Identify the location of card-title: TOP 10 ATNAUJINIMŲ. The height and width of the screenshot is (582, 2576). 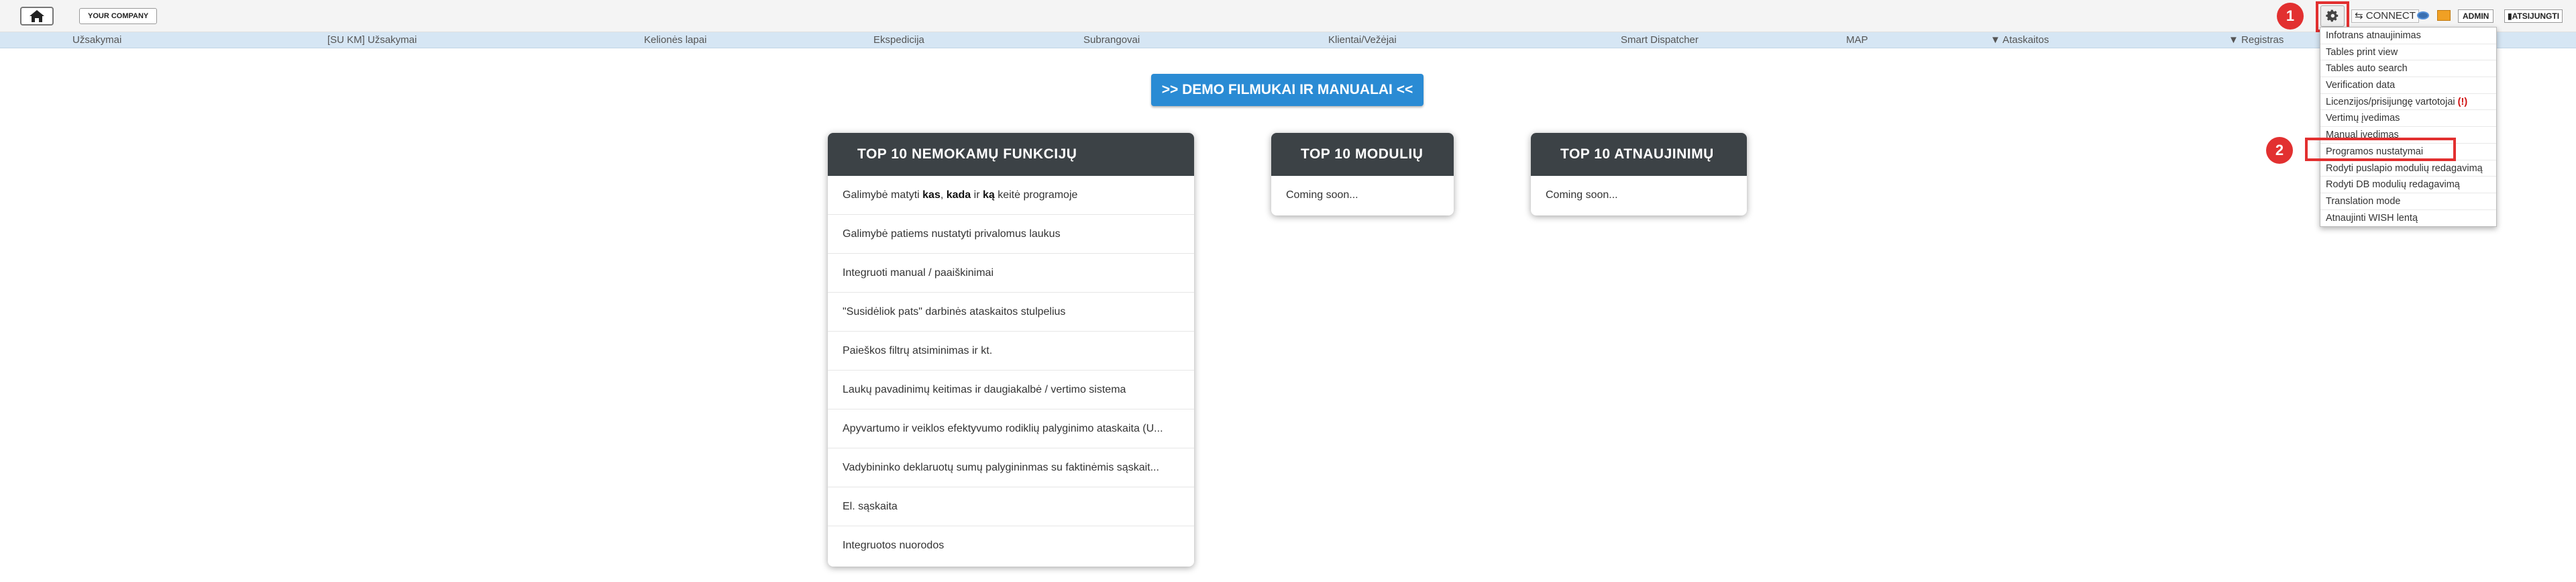
(1639, 154).